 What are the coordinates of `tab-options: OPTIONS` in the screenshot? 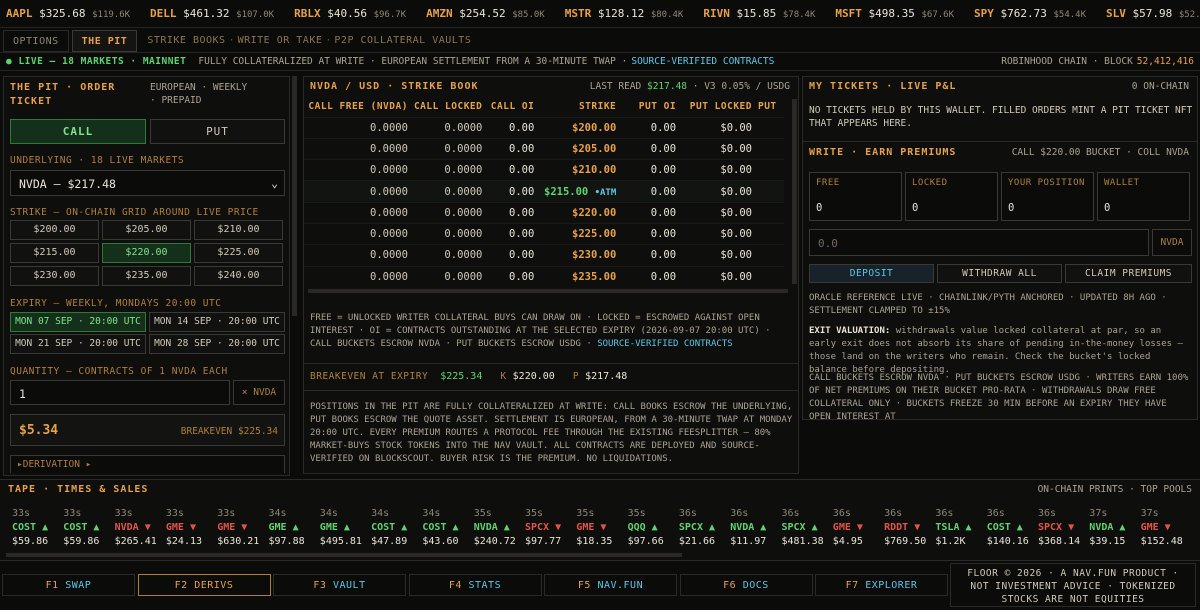 It's located at (36, 40).